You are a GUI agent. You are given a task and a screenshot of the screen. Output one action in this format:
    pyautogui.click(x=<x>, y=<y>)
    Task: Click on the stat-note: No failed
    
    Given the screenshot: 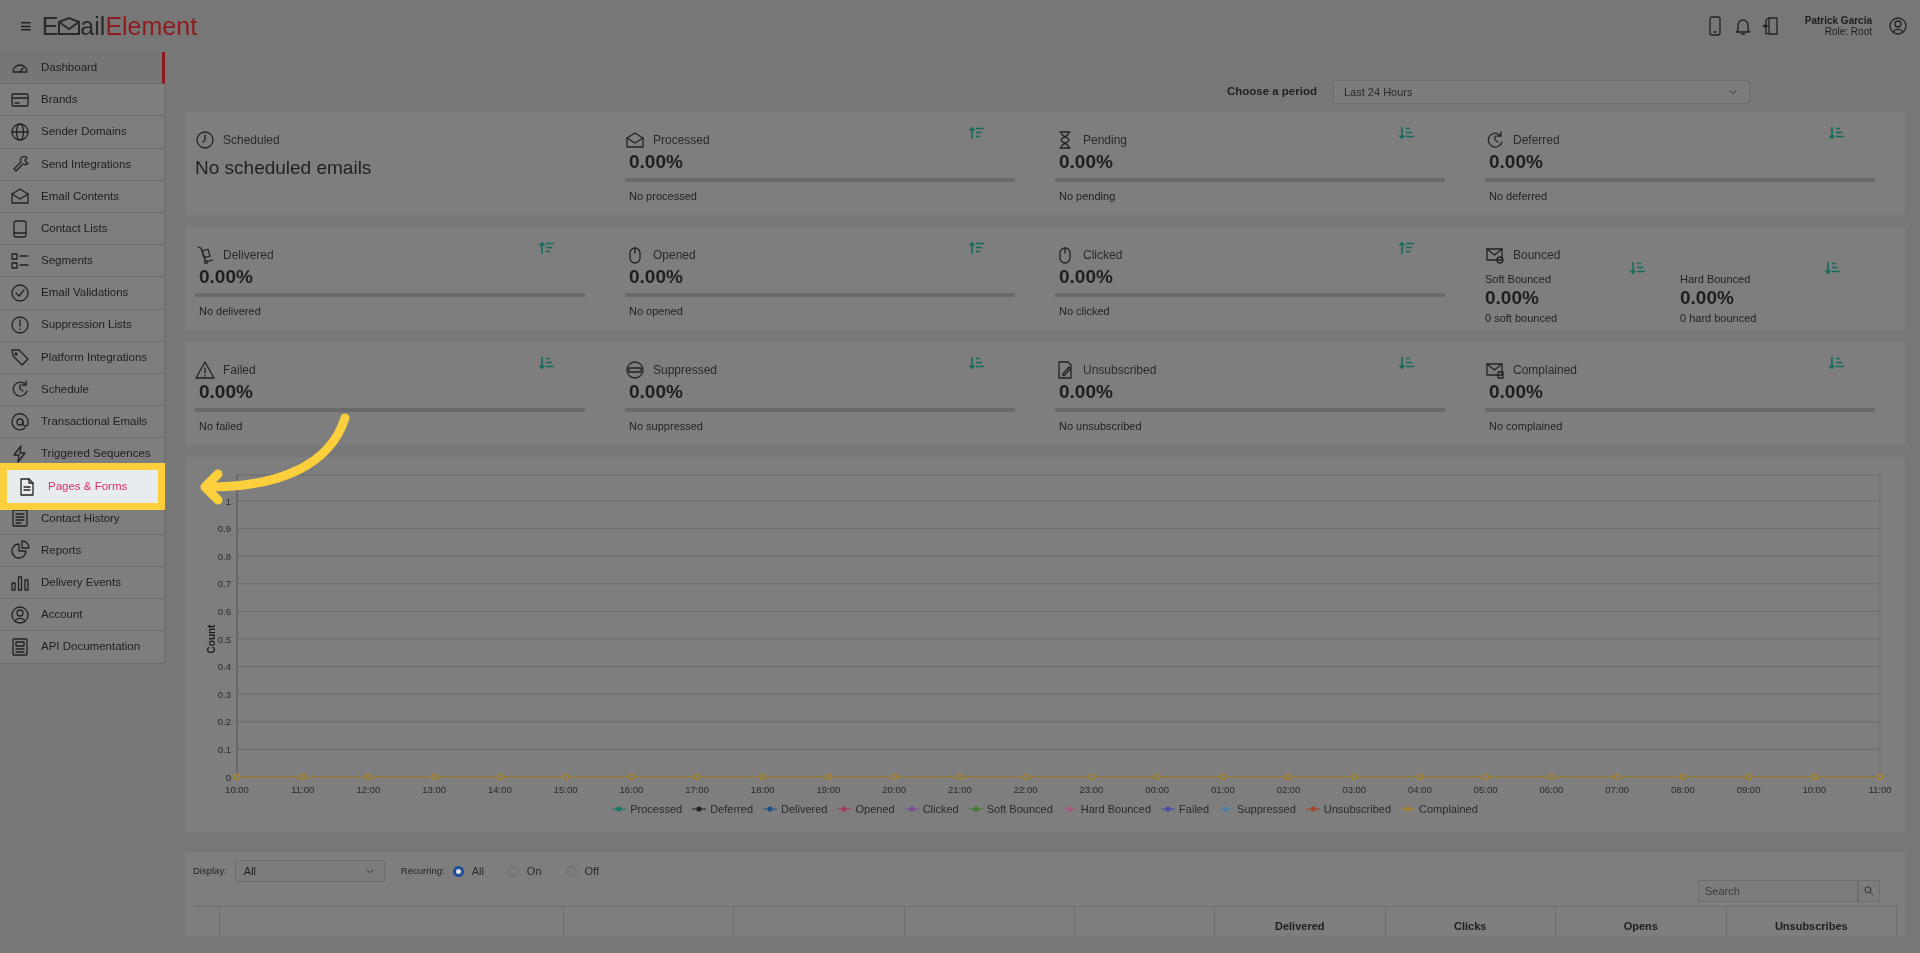 What is the action you would take?
    pyautogui.click(x=221, y=426)
    